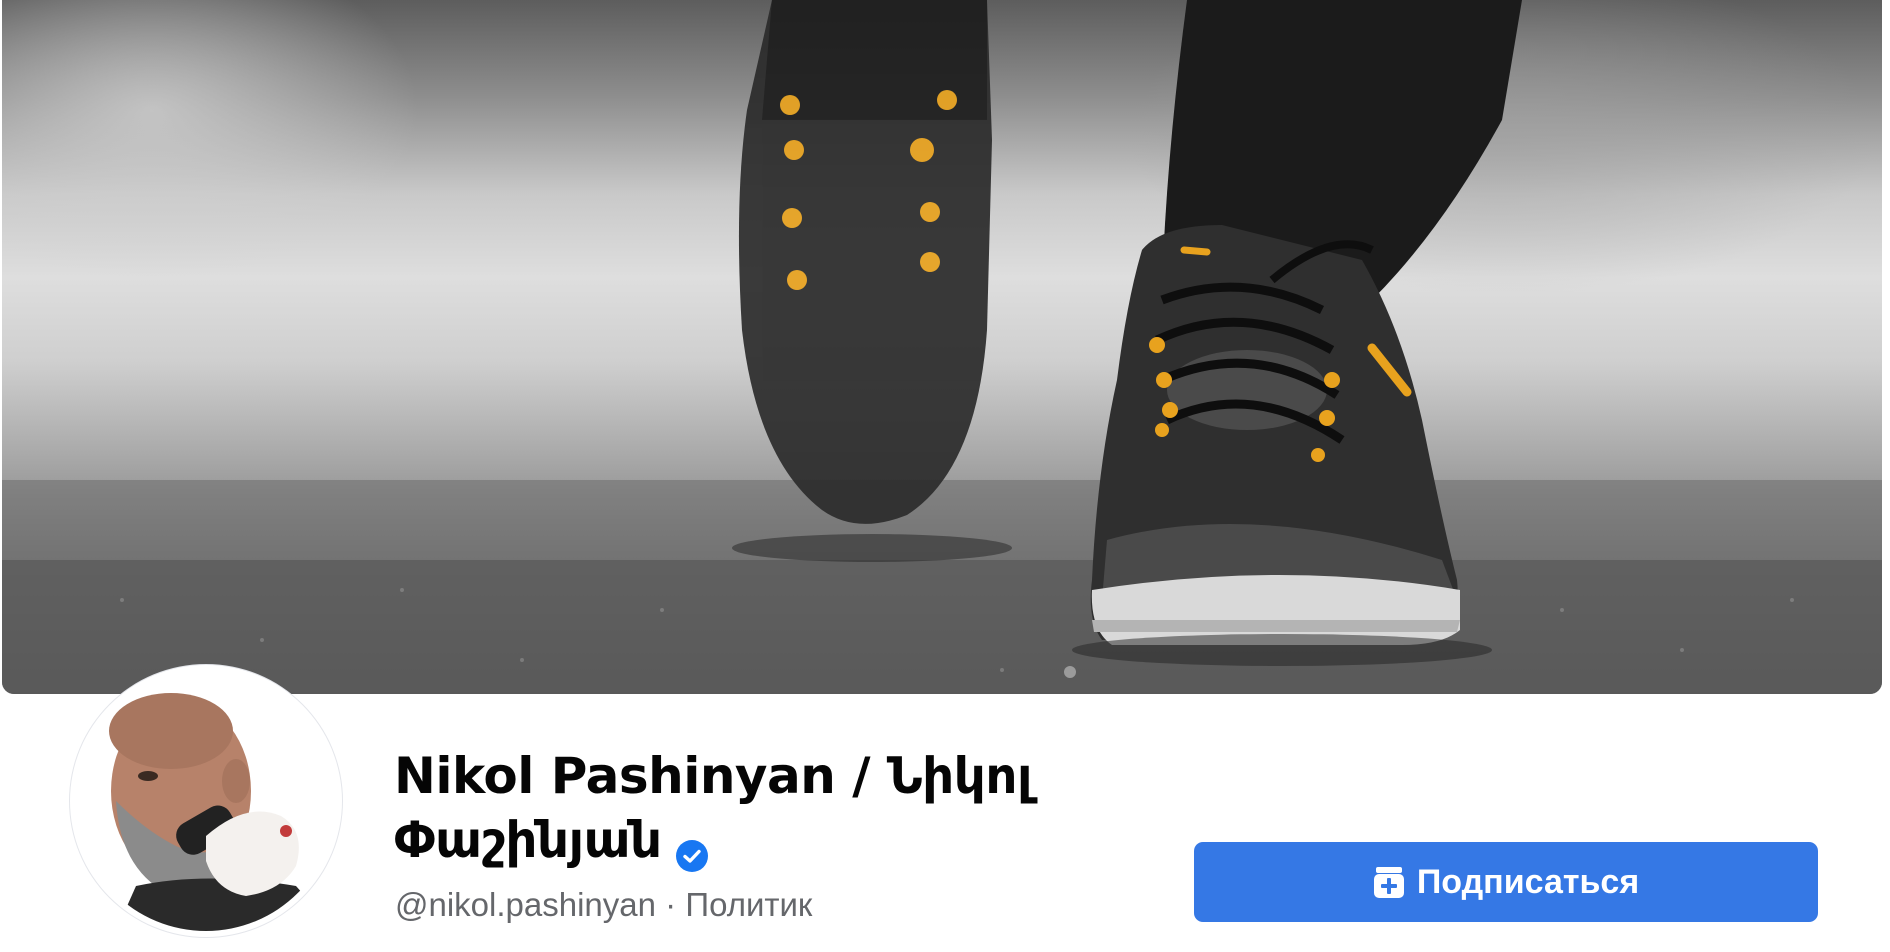  I want to click on follow-button: Подписаться, so click(1506, 882).